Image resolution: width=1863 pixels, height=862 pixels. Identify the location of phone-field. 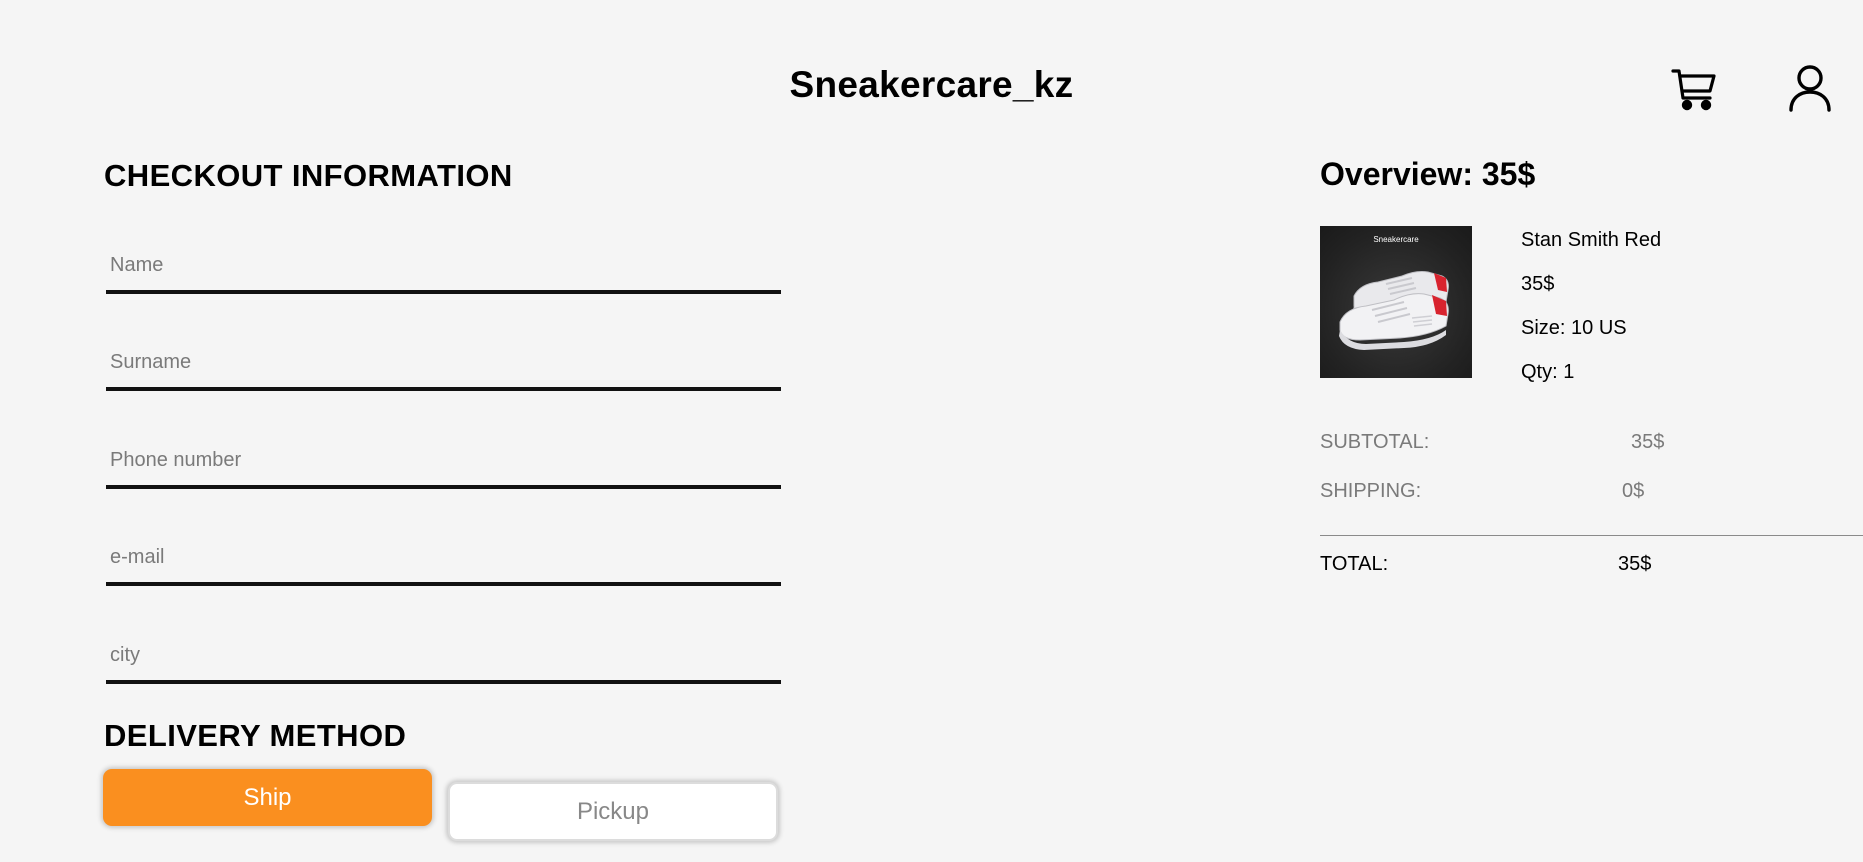
(443, 462).